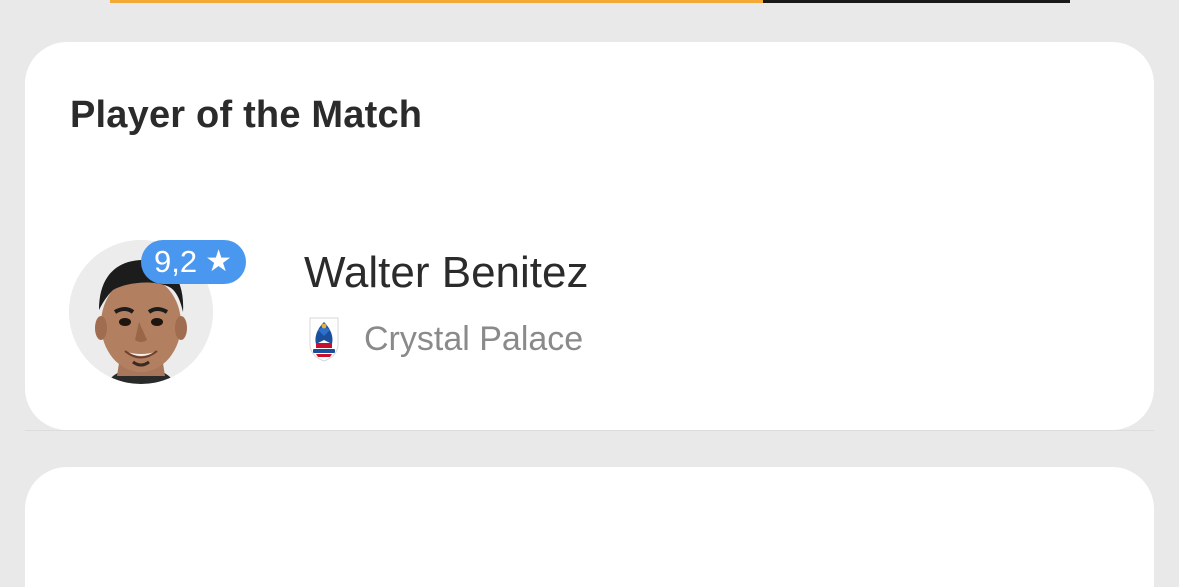 This screenshot has height=587, width=1179. I want to click on rating-value: 9,2, so click(176, 261).